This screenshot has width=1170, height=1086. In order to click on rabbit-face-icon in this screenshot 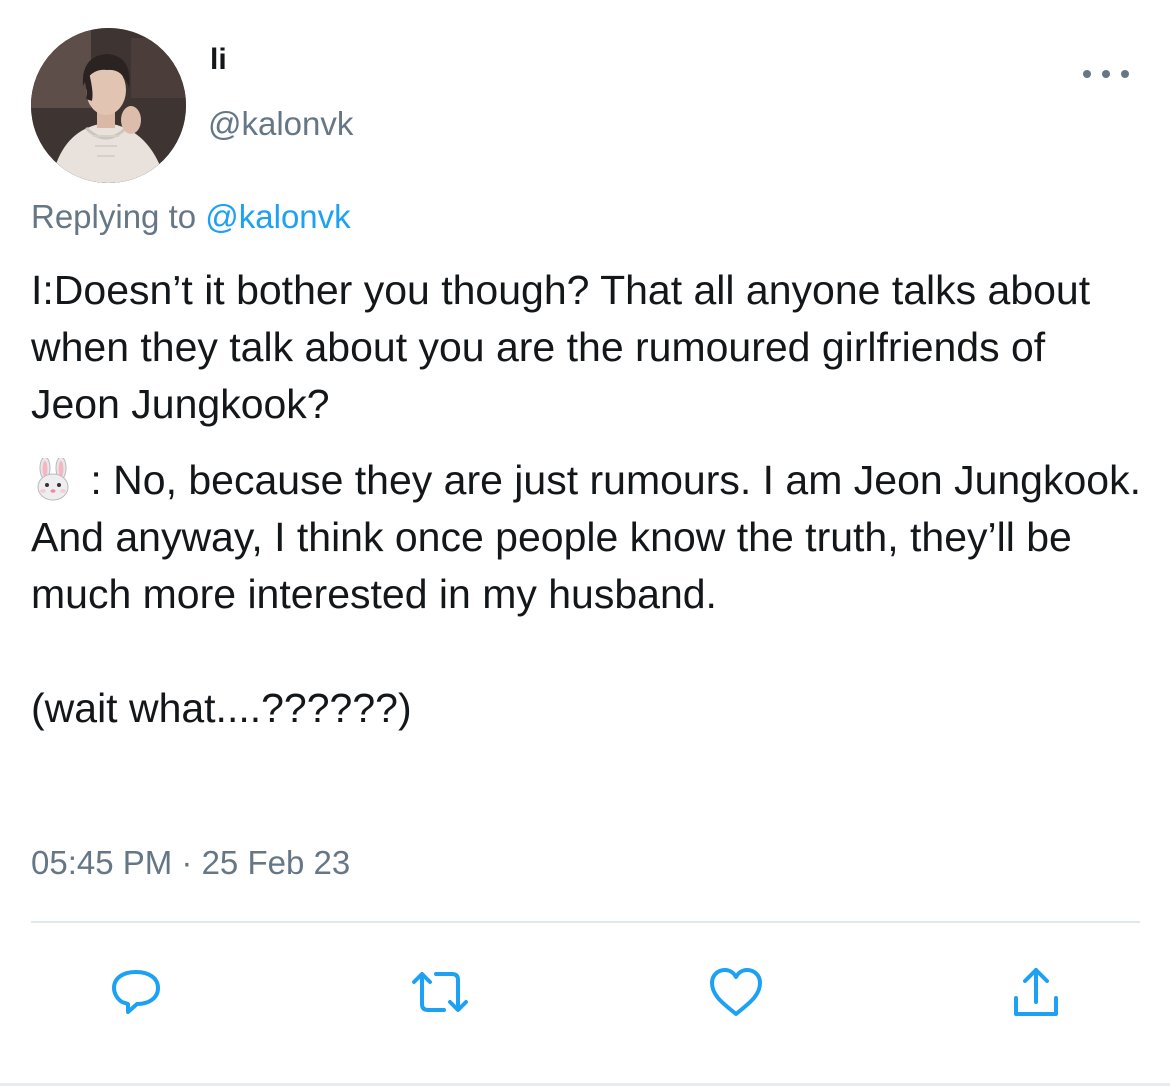, I will do `click(53, 479)`.